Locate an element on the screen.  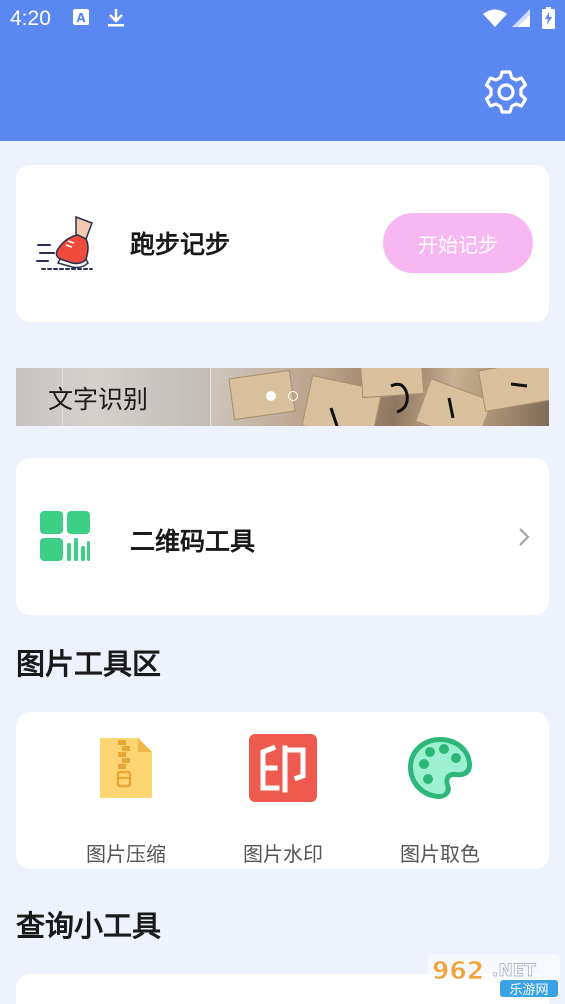
banner-dot is located at coordinates (293, 396).